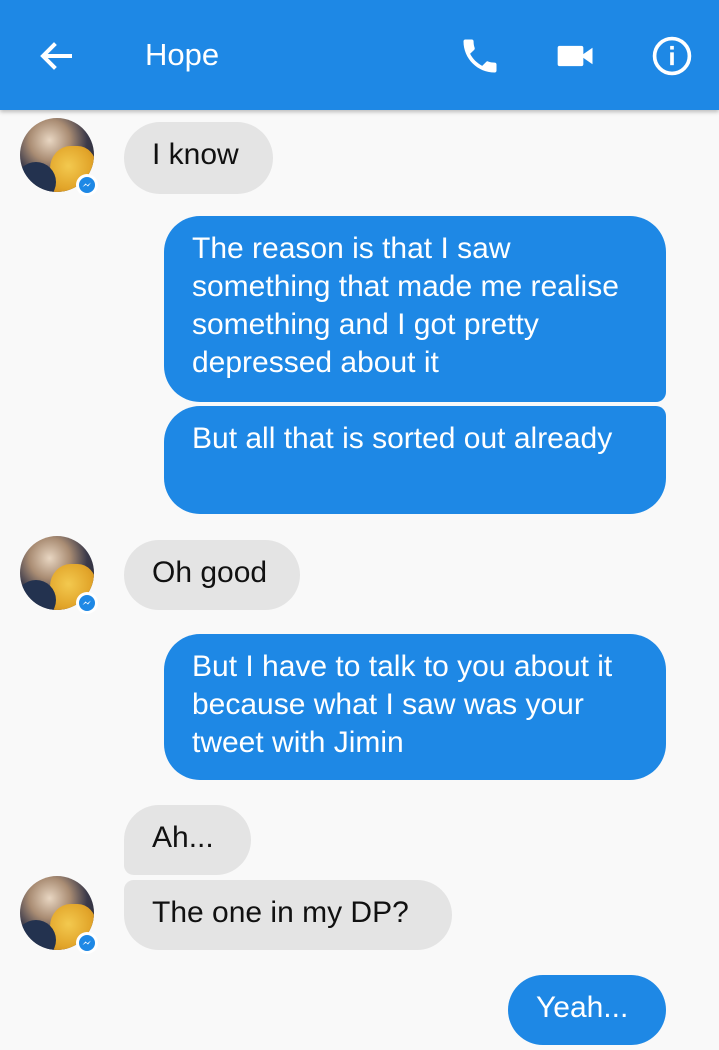 This screenshot has height=1050, width=719. I want to click on conversation-header: Hope, so click(359, 55).